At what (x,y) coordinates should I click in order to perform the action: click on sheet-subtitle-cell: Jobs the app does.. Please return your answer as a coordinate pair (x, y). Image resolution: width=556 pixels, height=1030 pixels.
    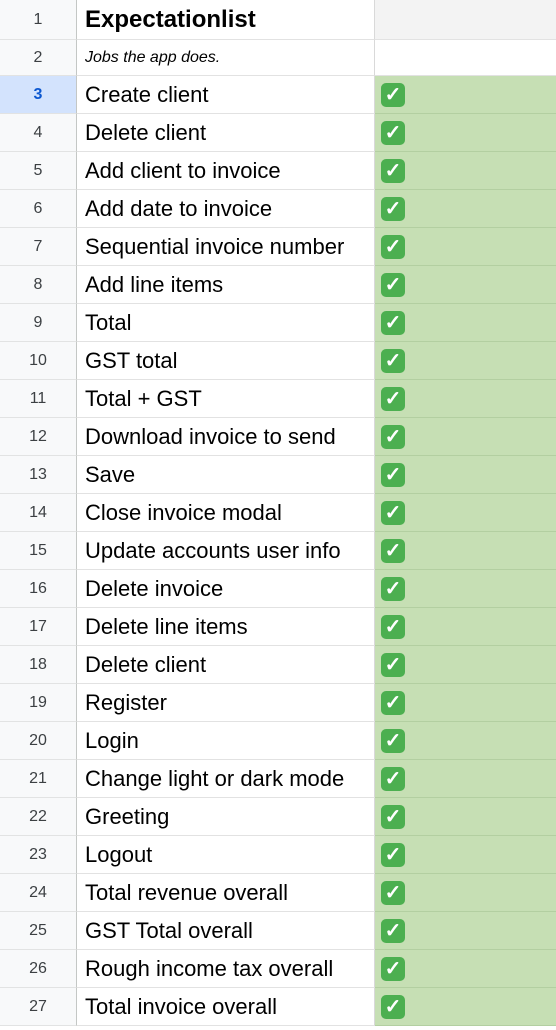
    Looking at the image, I should click on (226, 58).